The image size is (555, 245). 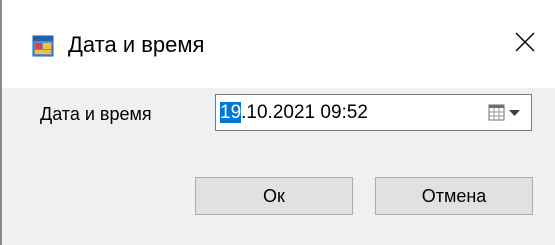 What do you see at coordinates (231, 112) in the screenshot?
I see `datetime-day-selected: 19` at bounding box center [231, 112].